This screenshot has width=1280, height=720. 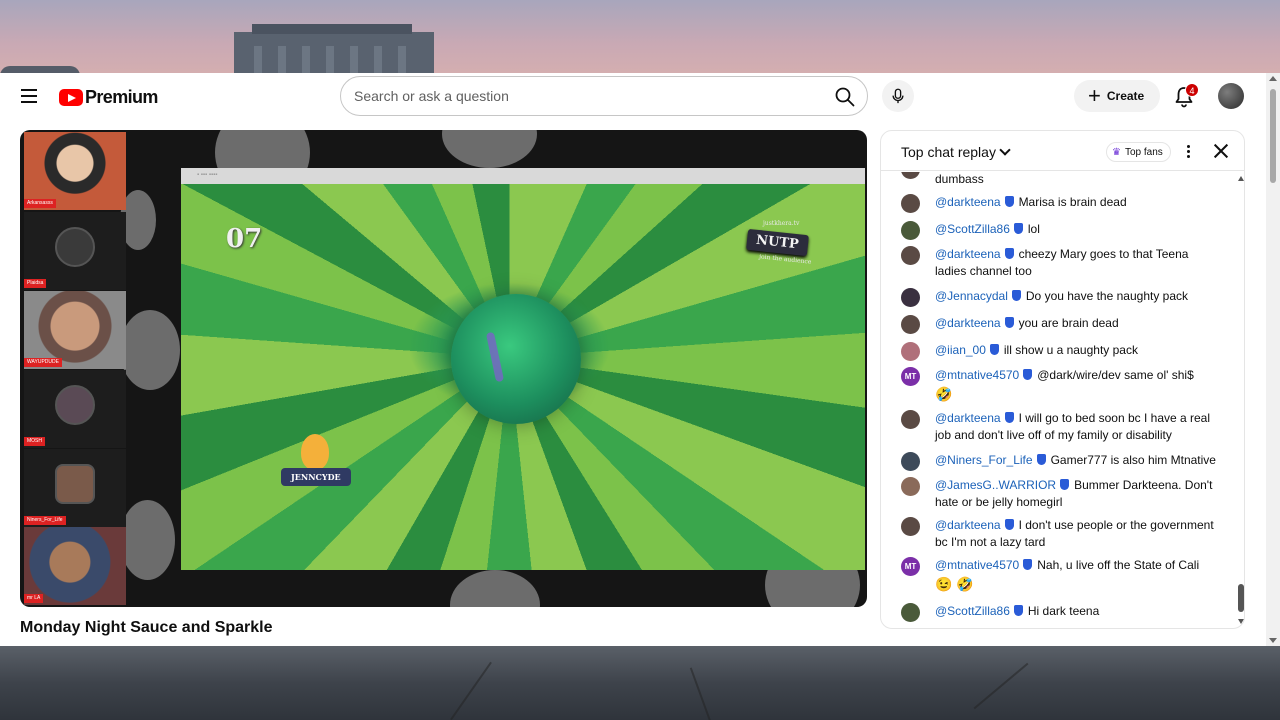 I want to click on voice-search-button, so click(x=898, y=96).